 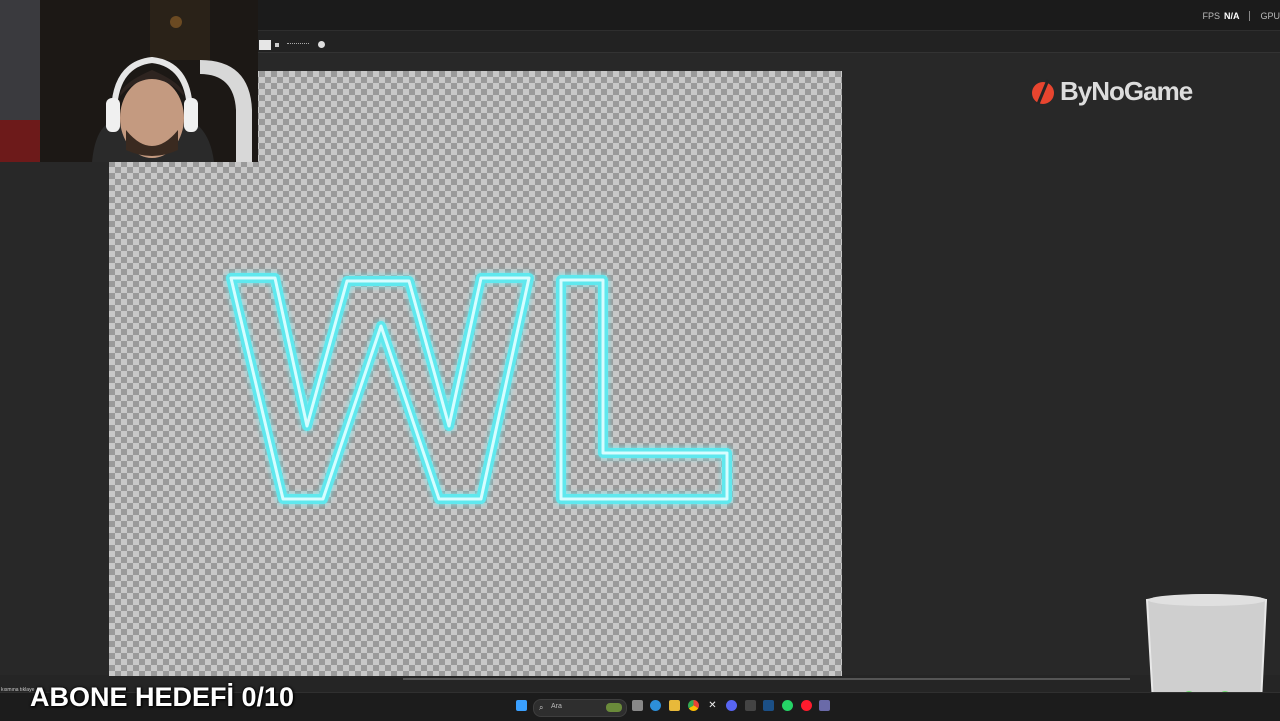 What do you see at coordinates (1241, 16) in the screenshot?
I see `performance-stats: FPS N/A GPU` at bounding box center [1241, 16].